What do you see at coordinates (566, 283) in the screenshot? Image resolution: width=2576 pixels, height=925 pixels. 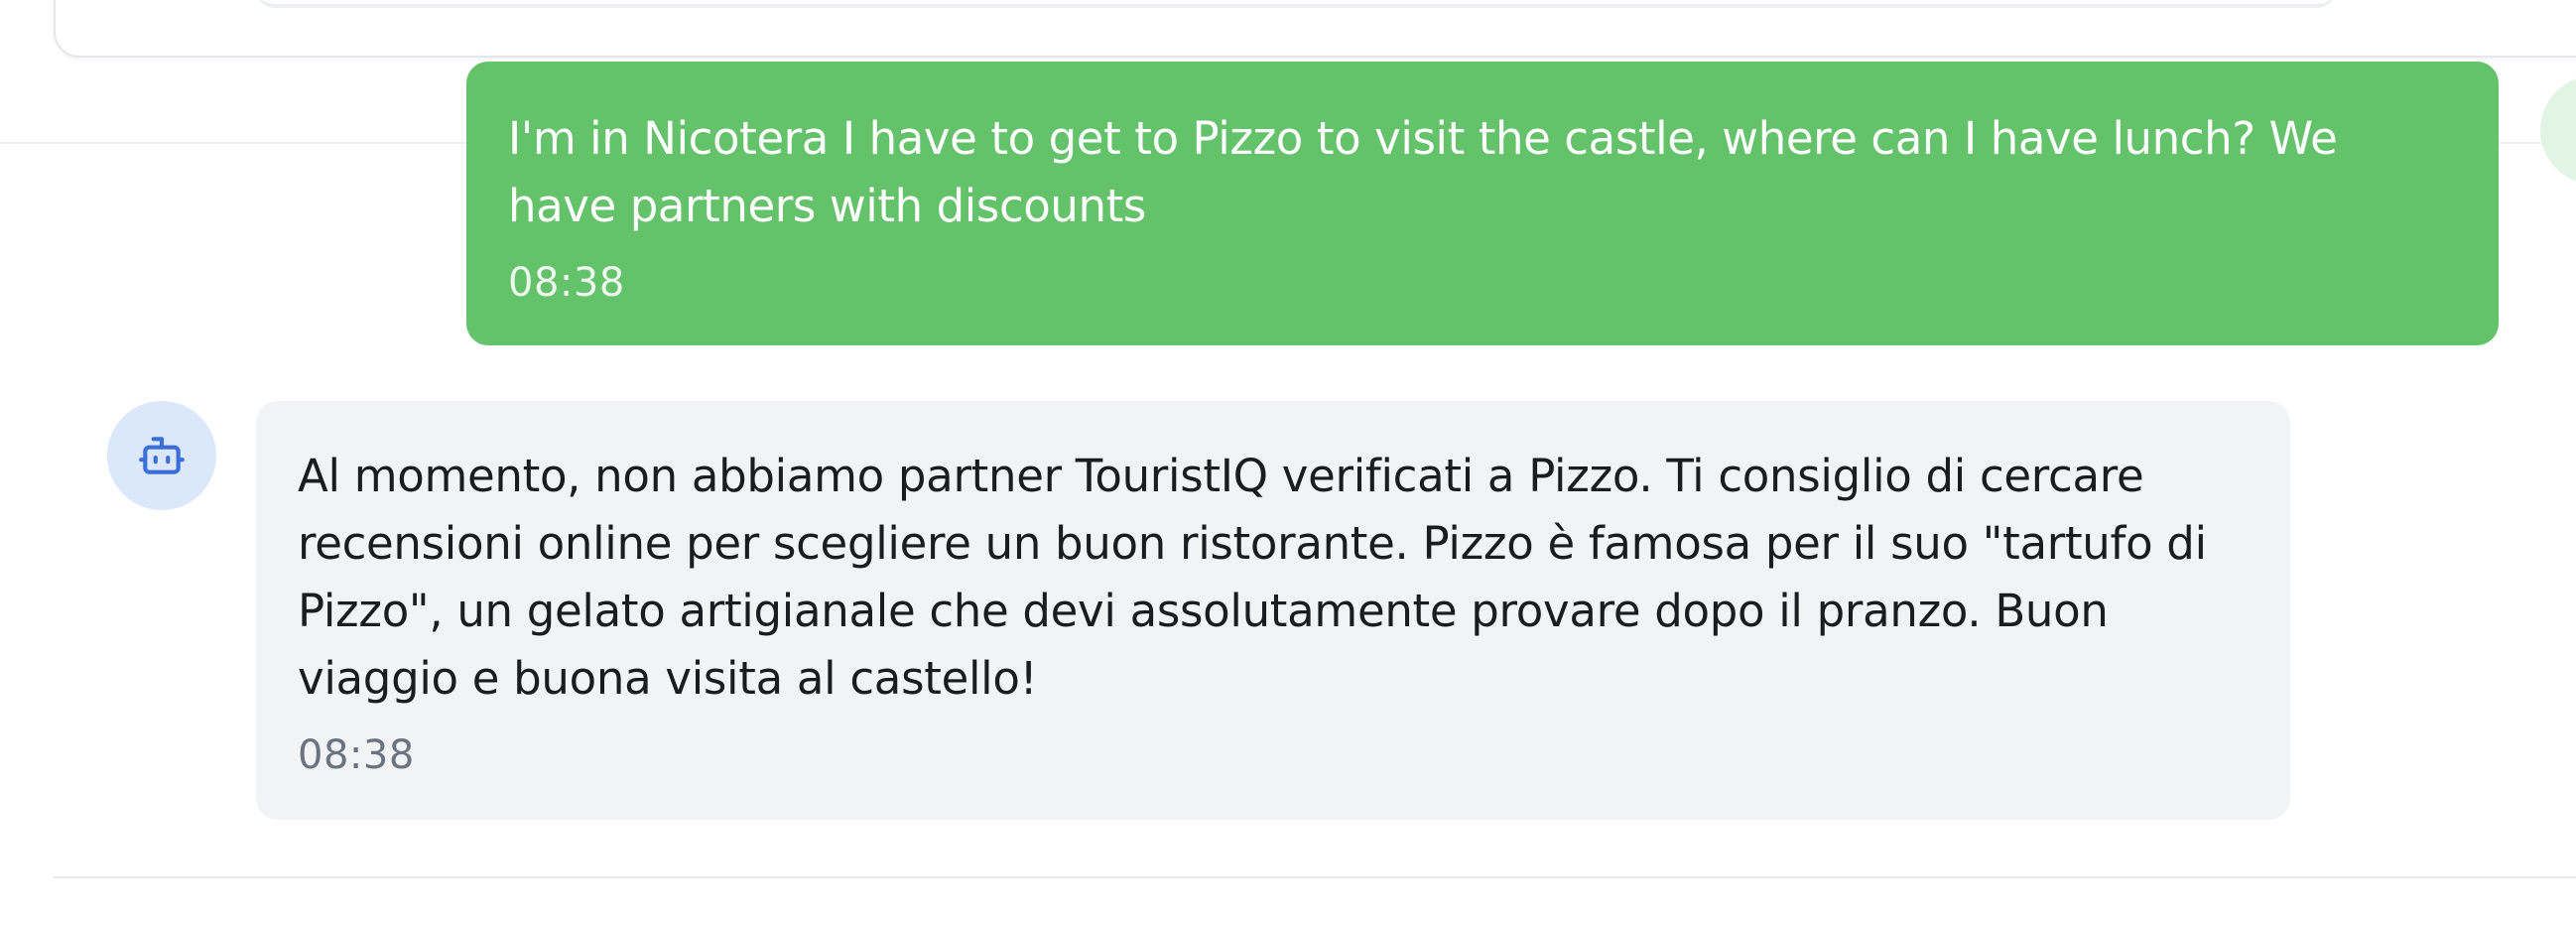 I see `user-message-time: 08:38` at bounding box center [566, 283].